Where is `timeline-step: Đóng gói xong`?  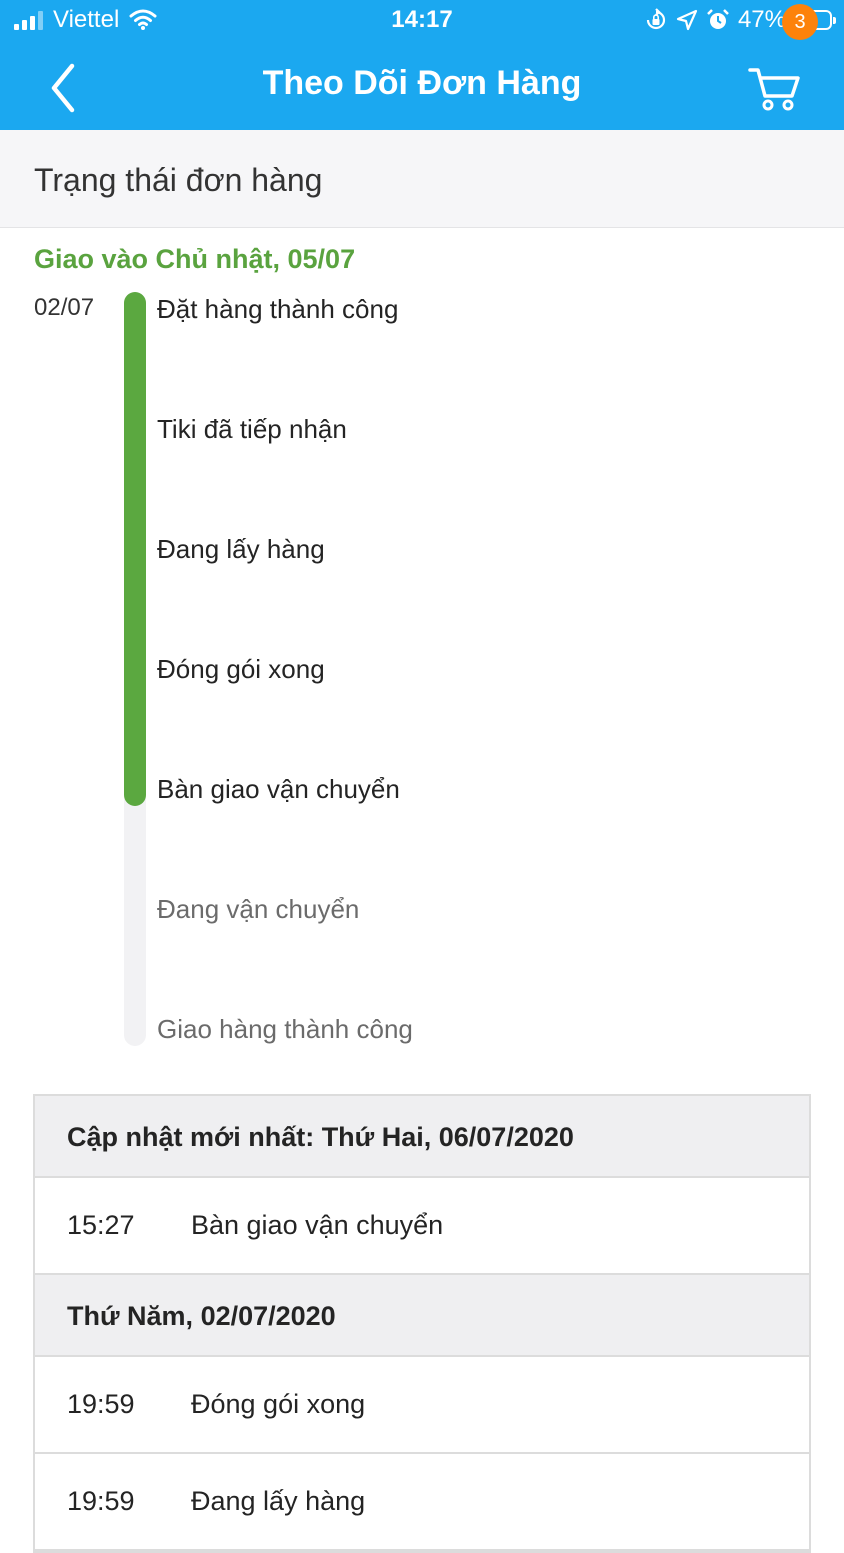
timeline-step: Đóng gói xong is located at coordinates (241, 669).